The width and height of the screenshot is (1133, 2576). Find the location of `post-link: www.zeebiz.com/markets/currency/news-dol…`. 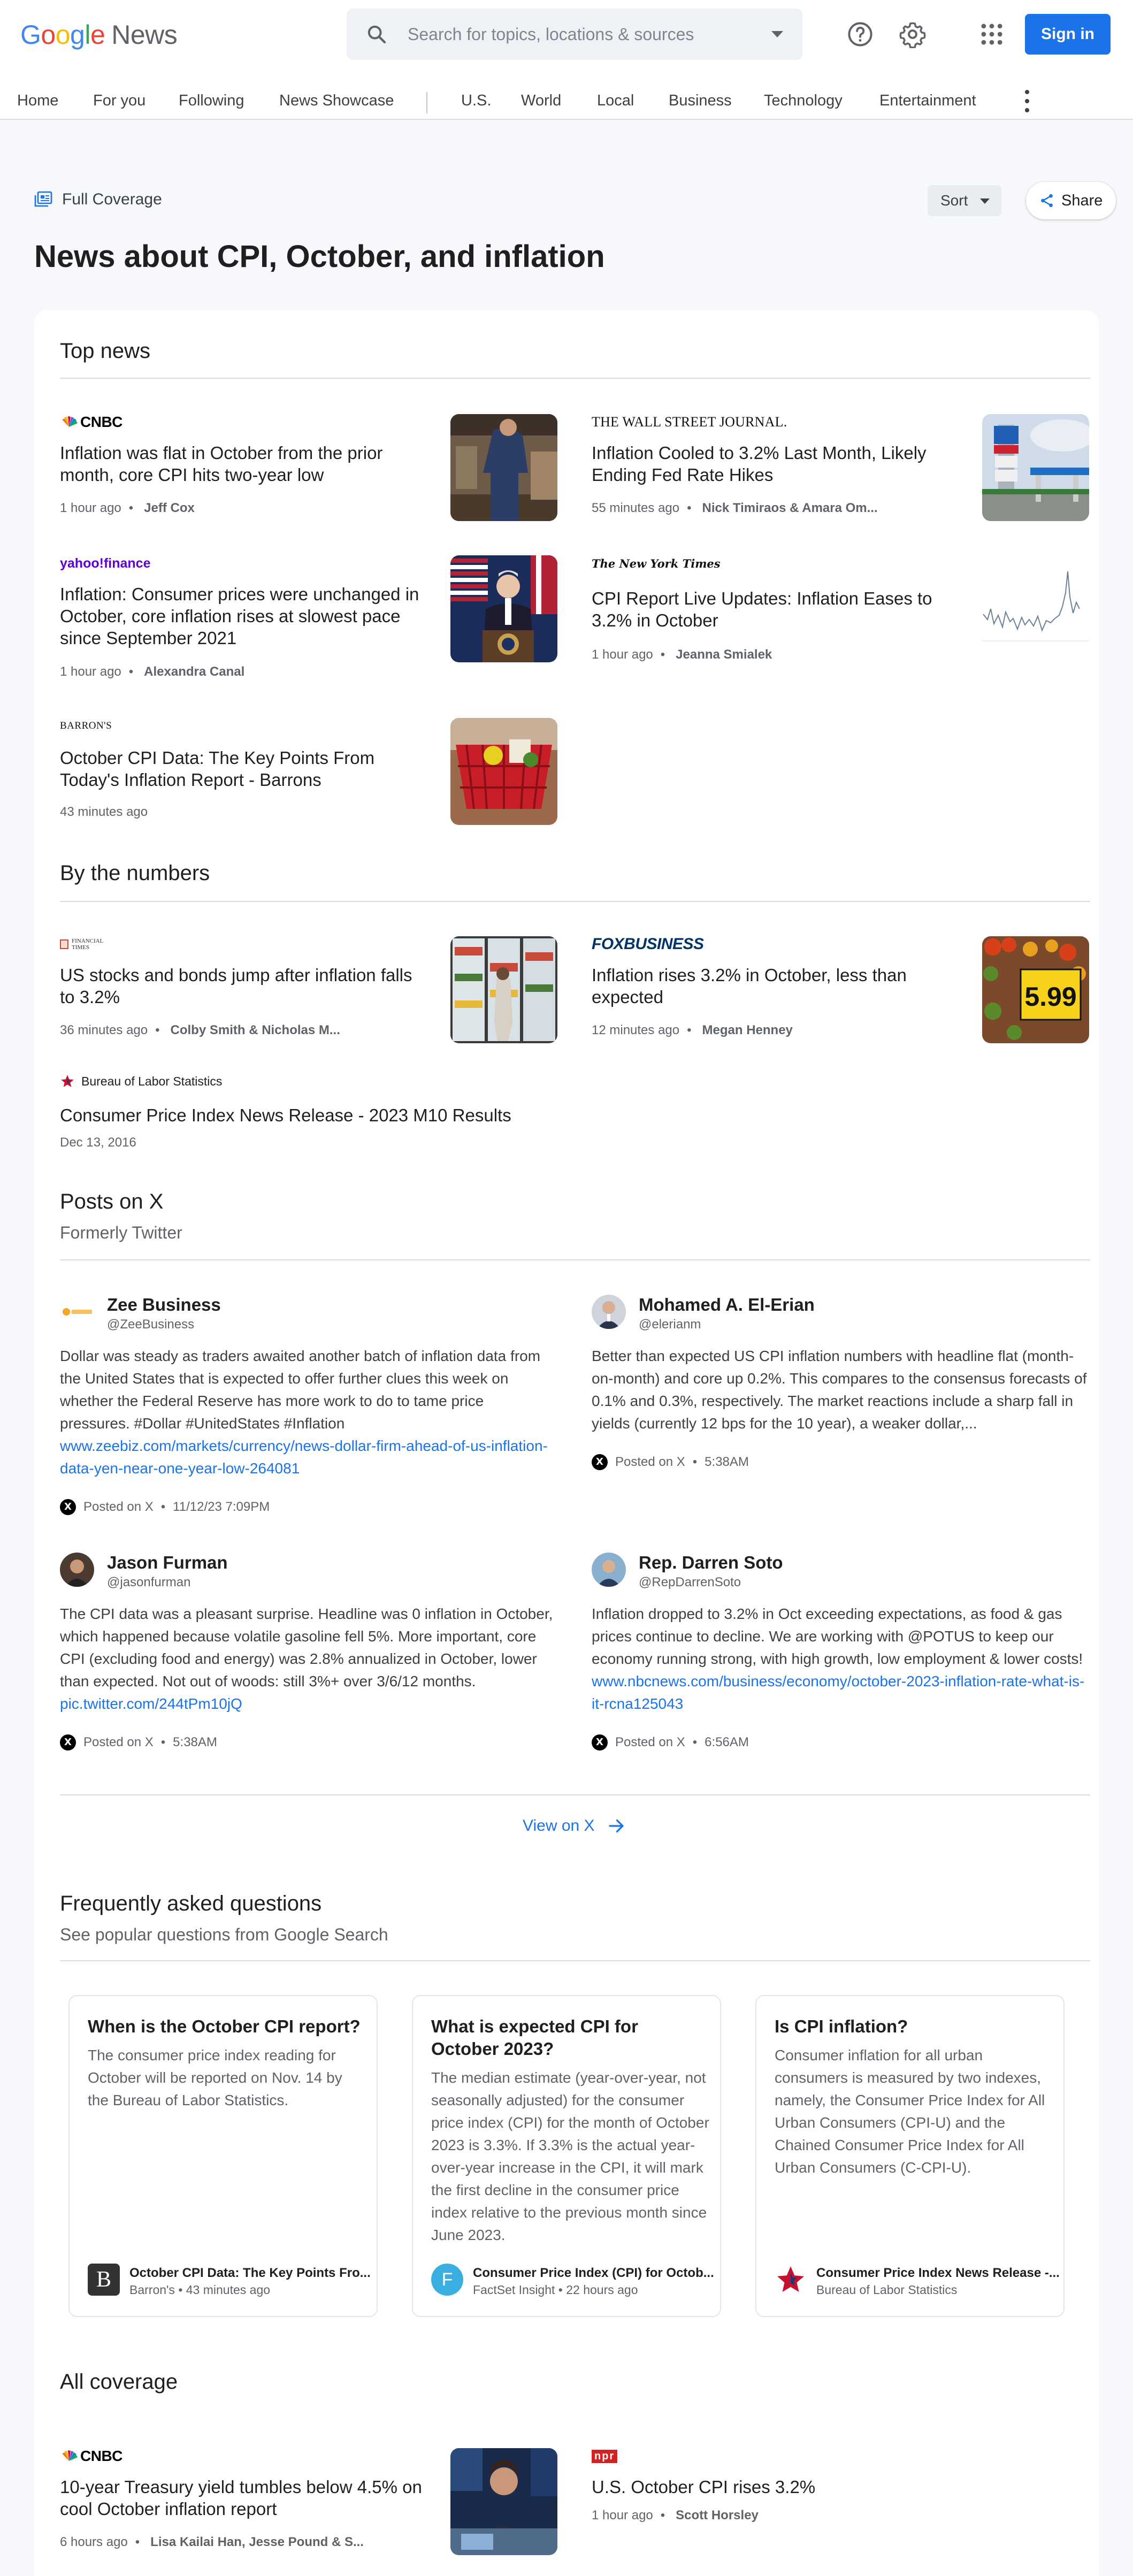

post-link: www.zeebiz.com/markets/currency/news-dol… is located at coordinates (304, 1457).